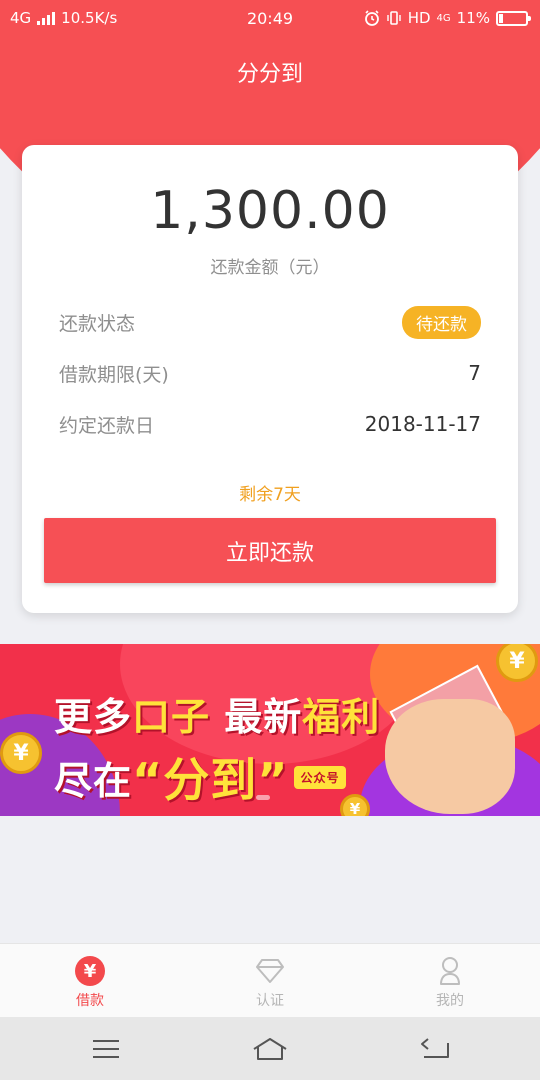 The width and height of the screenshot is (540, 1080). I want to click on tab-label: 我的, so click(450, 1001).